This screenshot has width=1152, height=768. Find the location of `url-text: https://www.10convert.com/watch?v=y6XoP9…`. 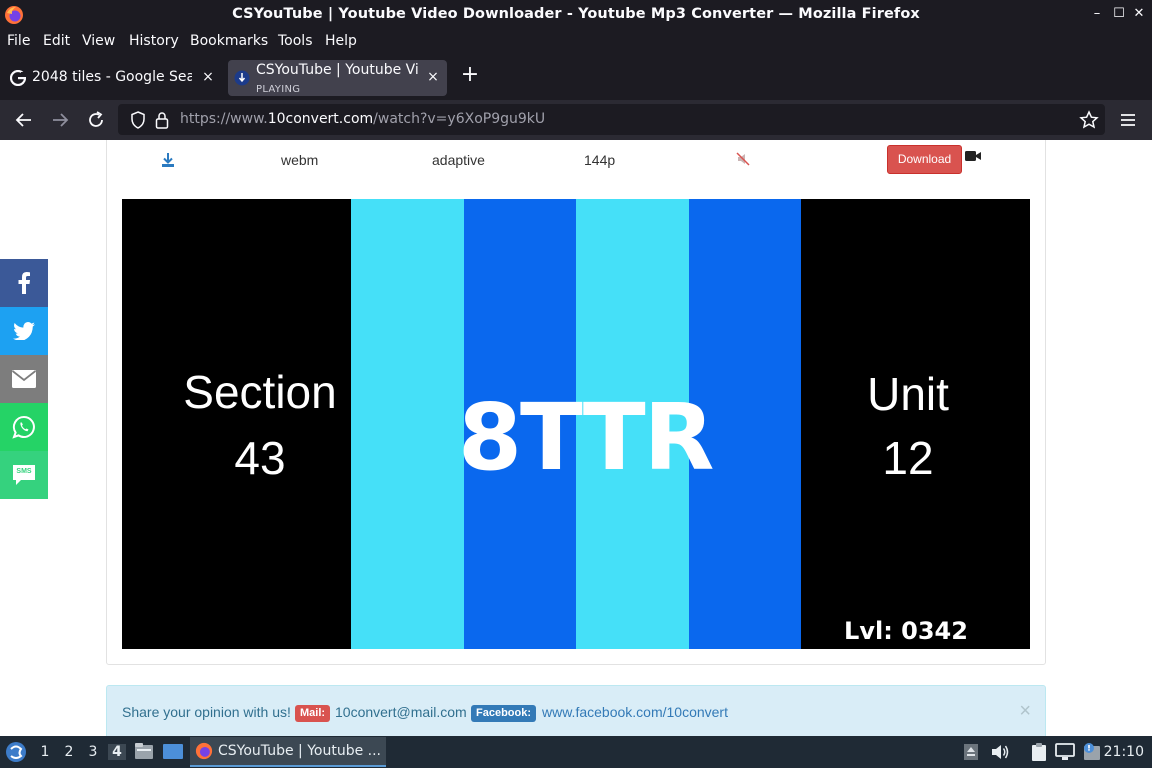

url-text: https://www.10convert.com/watch?v=y6XoP9… is located at coordinates (363, 119).